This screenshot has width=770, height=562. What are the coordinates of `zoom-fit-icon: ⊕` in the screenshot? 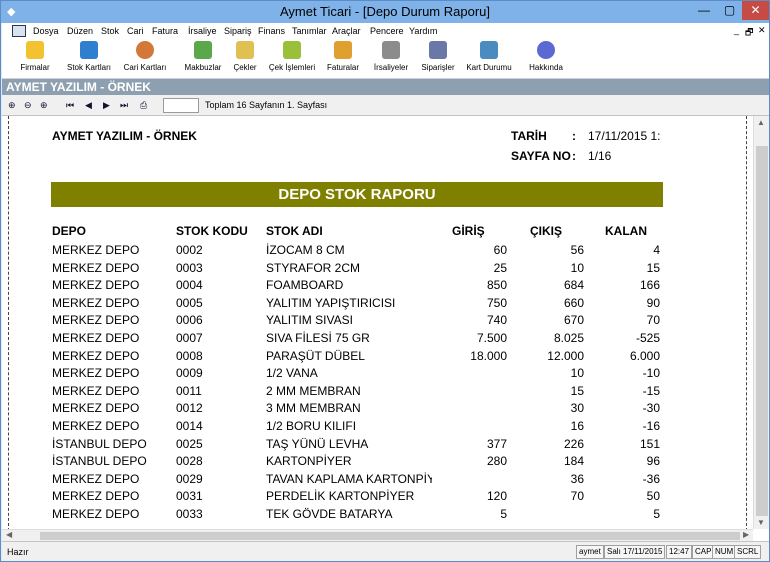 It's located at (12, 105).